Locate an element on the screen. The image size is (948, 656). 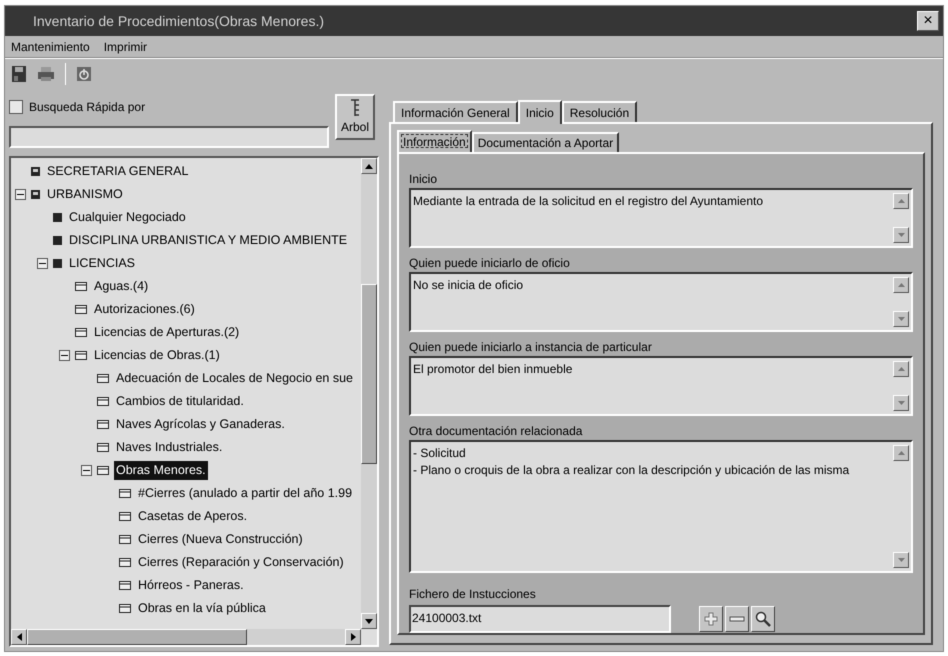
text-line: No se inicia de oficio is located at coordinates (468, 285).